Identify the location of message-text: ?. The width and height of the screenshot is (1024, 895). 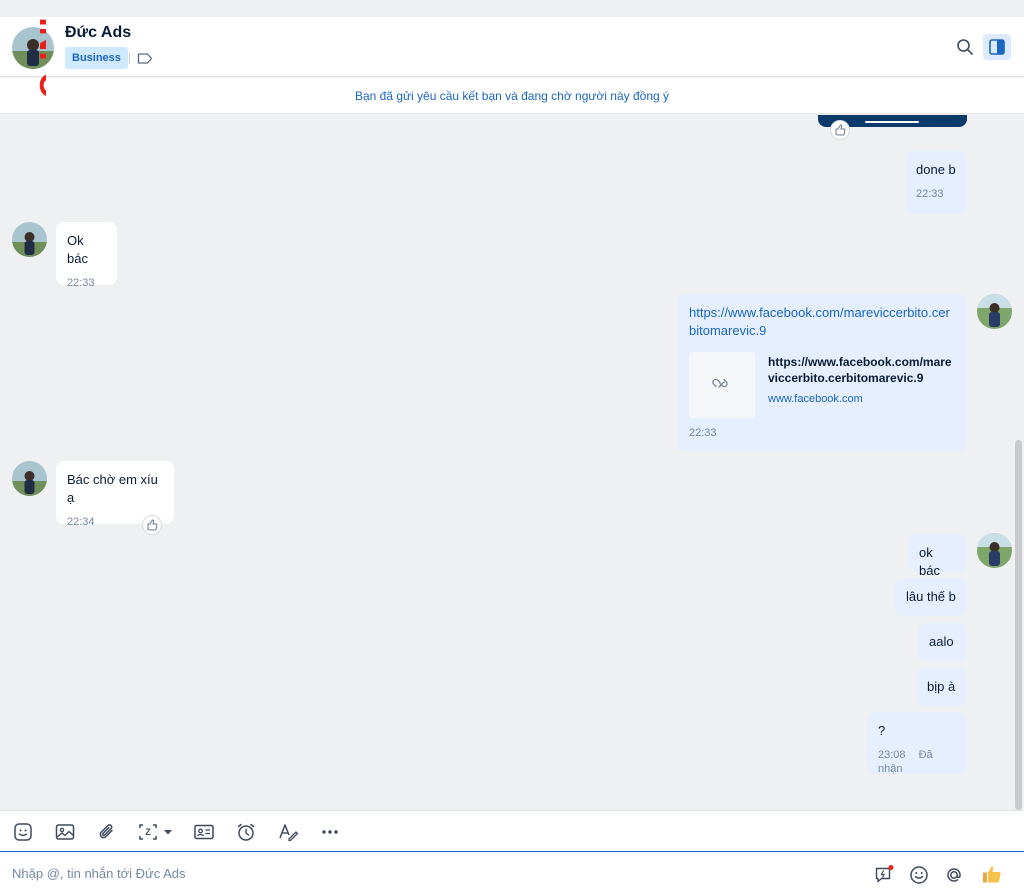
(882, 730).